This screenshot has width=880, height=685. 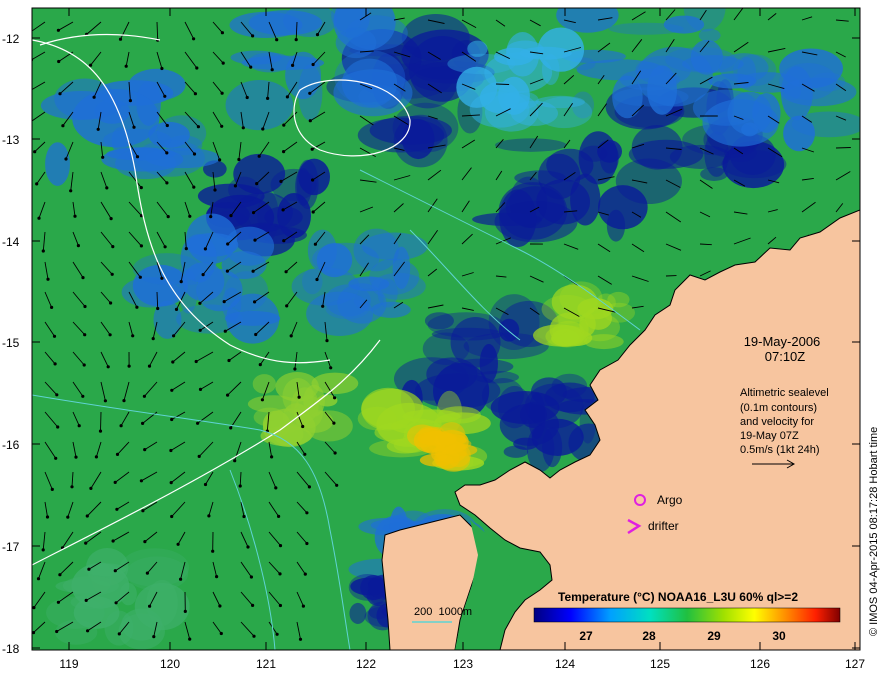 I want to click on date-line-1: 19-May-2006, so click(x=782, y=341).